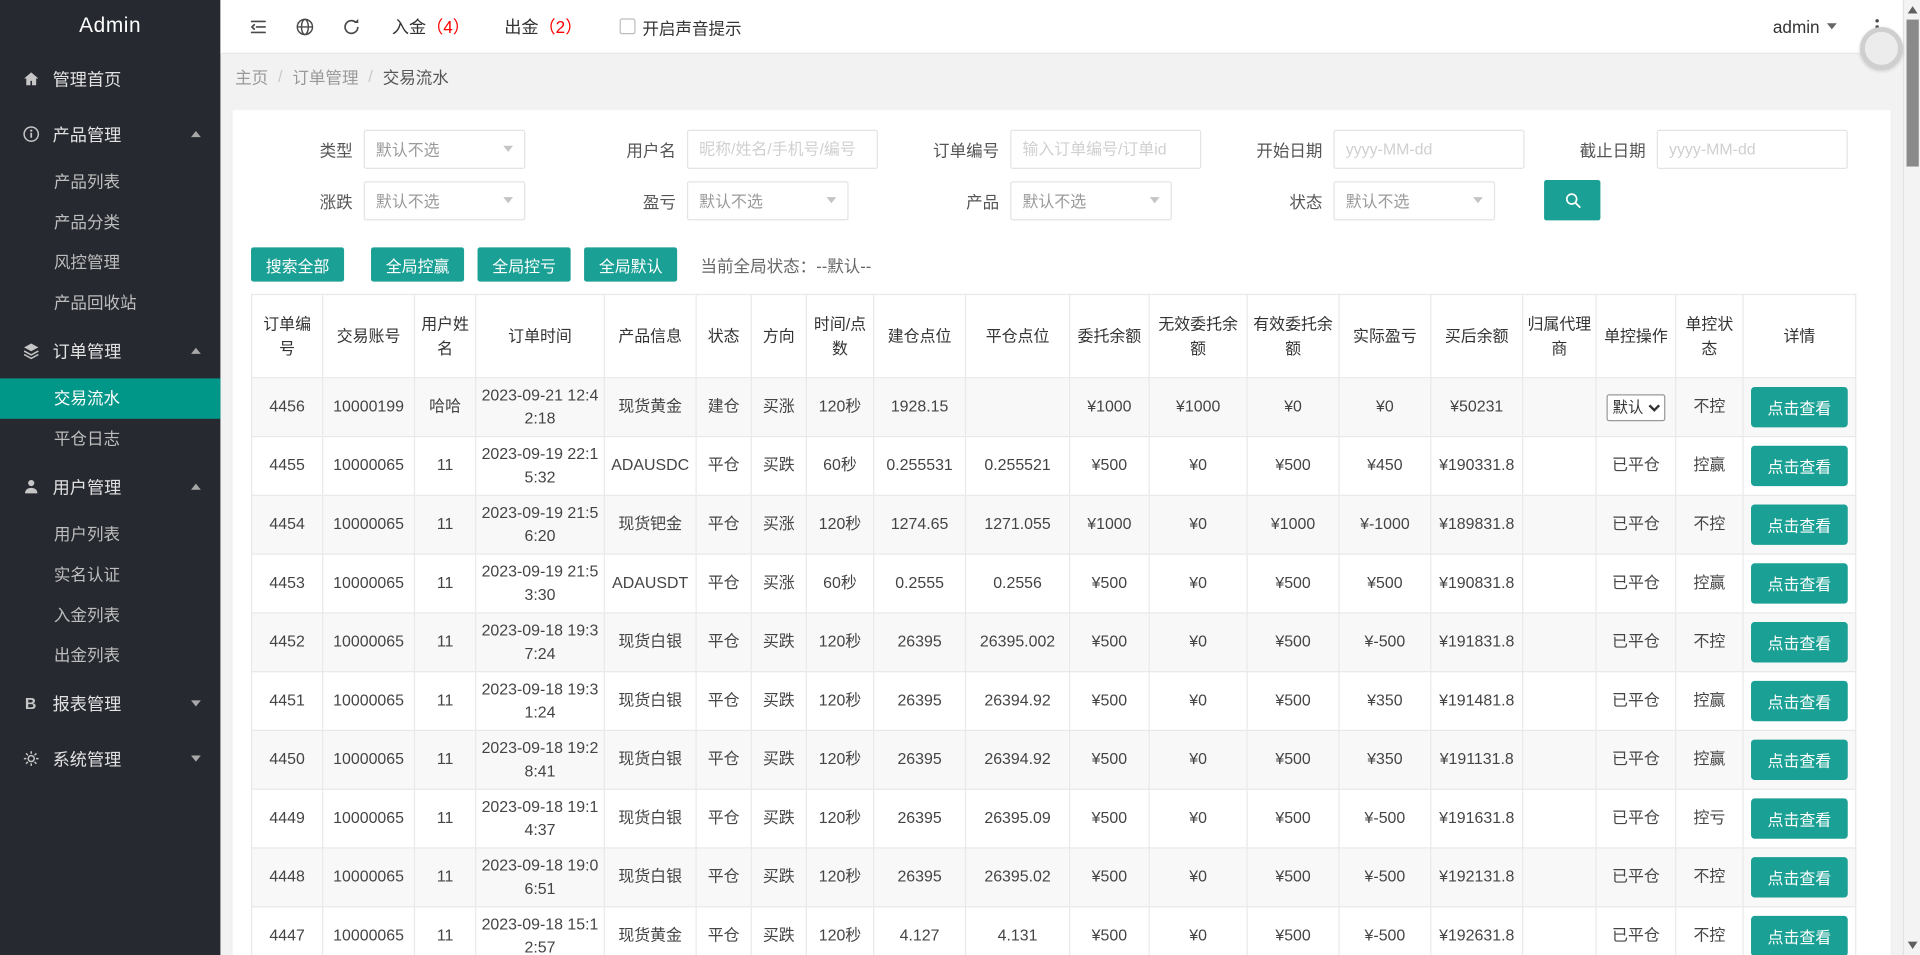  Describe the element at coordinates (196, 350) in the screenshot. I see `chevron-up-icon` at that location.